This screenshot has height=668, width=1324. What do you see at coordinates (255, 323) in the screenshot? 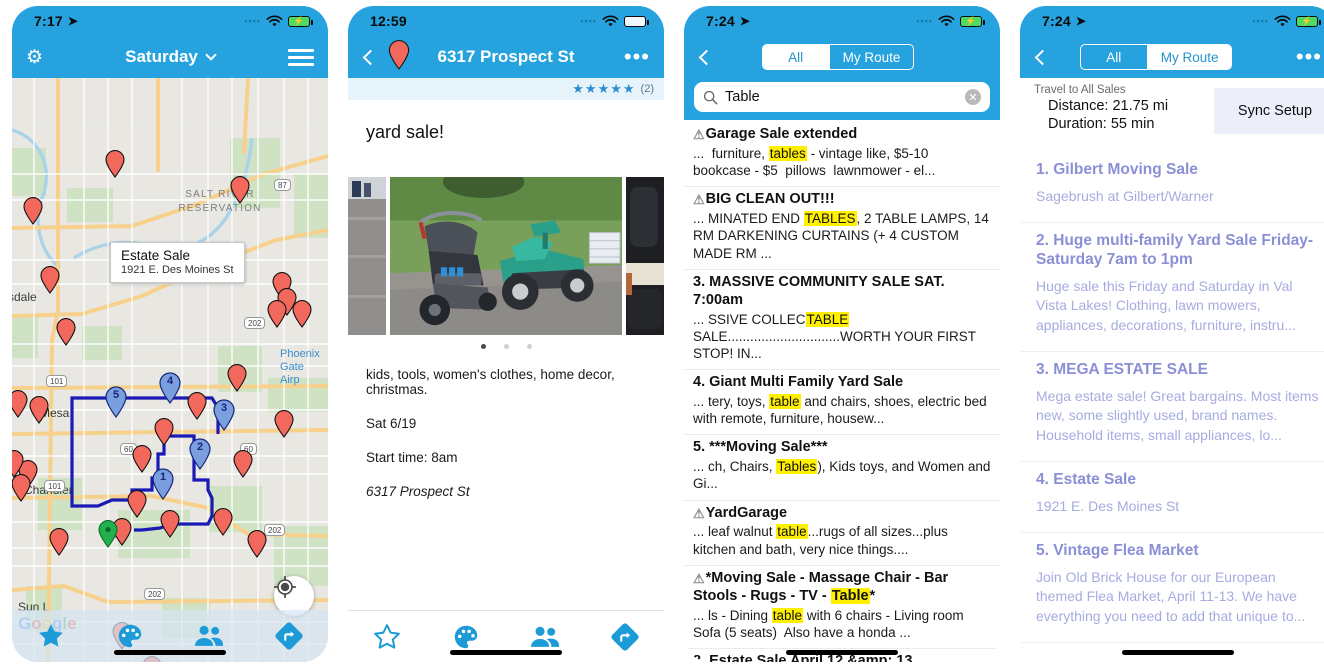
I see `route-shield-202a: 202` at bounding box center [255, 323].